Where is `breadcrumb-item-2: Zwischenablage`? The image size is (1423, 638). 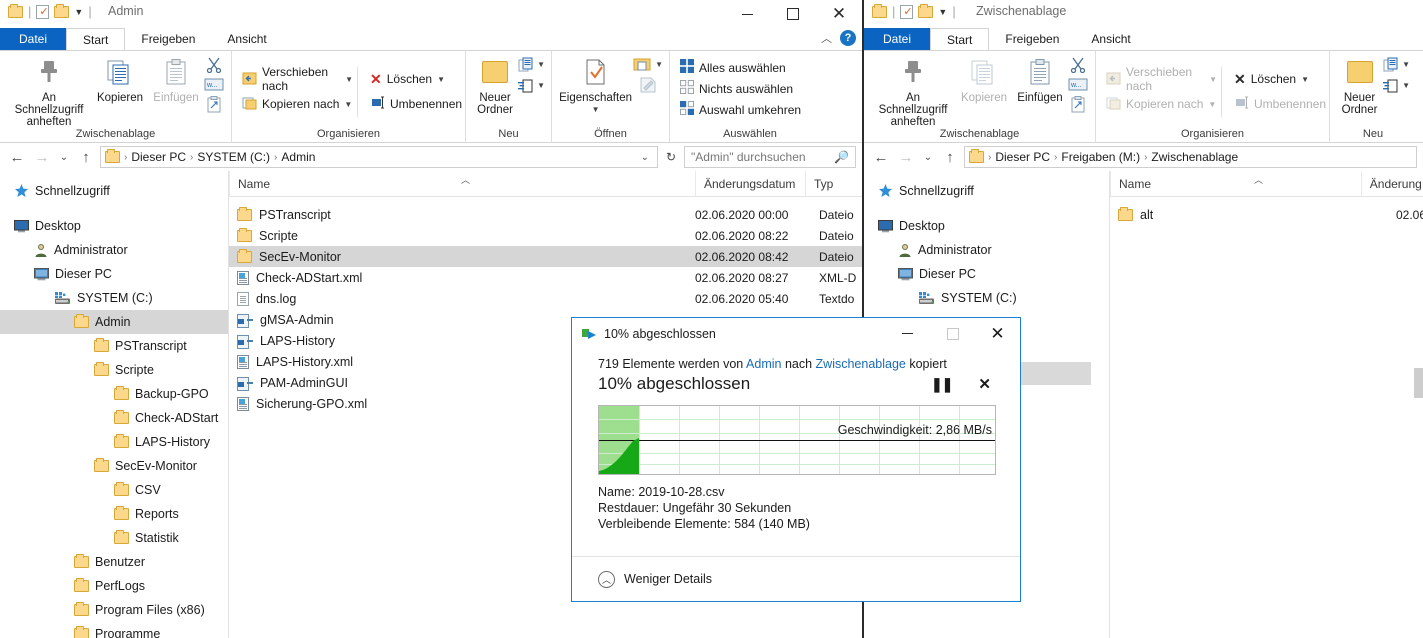
breadcrumb-item-2: Zwischenablage is located at coordinates (1194, 157).